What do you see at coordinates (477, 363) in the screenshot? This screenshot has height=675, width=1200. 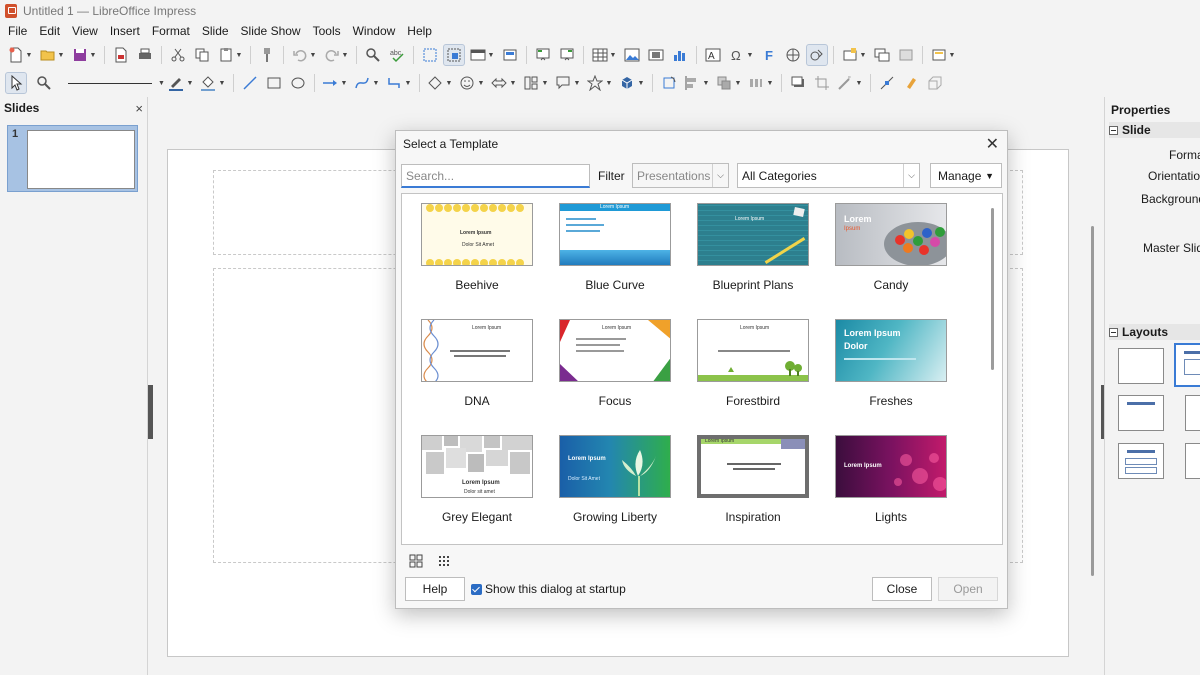 I see `template-dna: Lorem Ipsum DNA` at bounding box center [477, 363].